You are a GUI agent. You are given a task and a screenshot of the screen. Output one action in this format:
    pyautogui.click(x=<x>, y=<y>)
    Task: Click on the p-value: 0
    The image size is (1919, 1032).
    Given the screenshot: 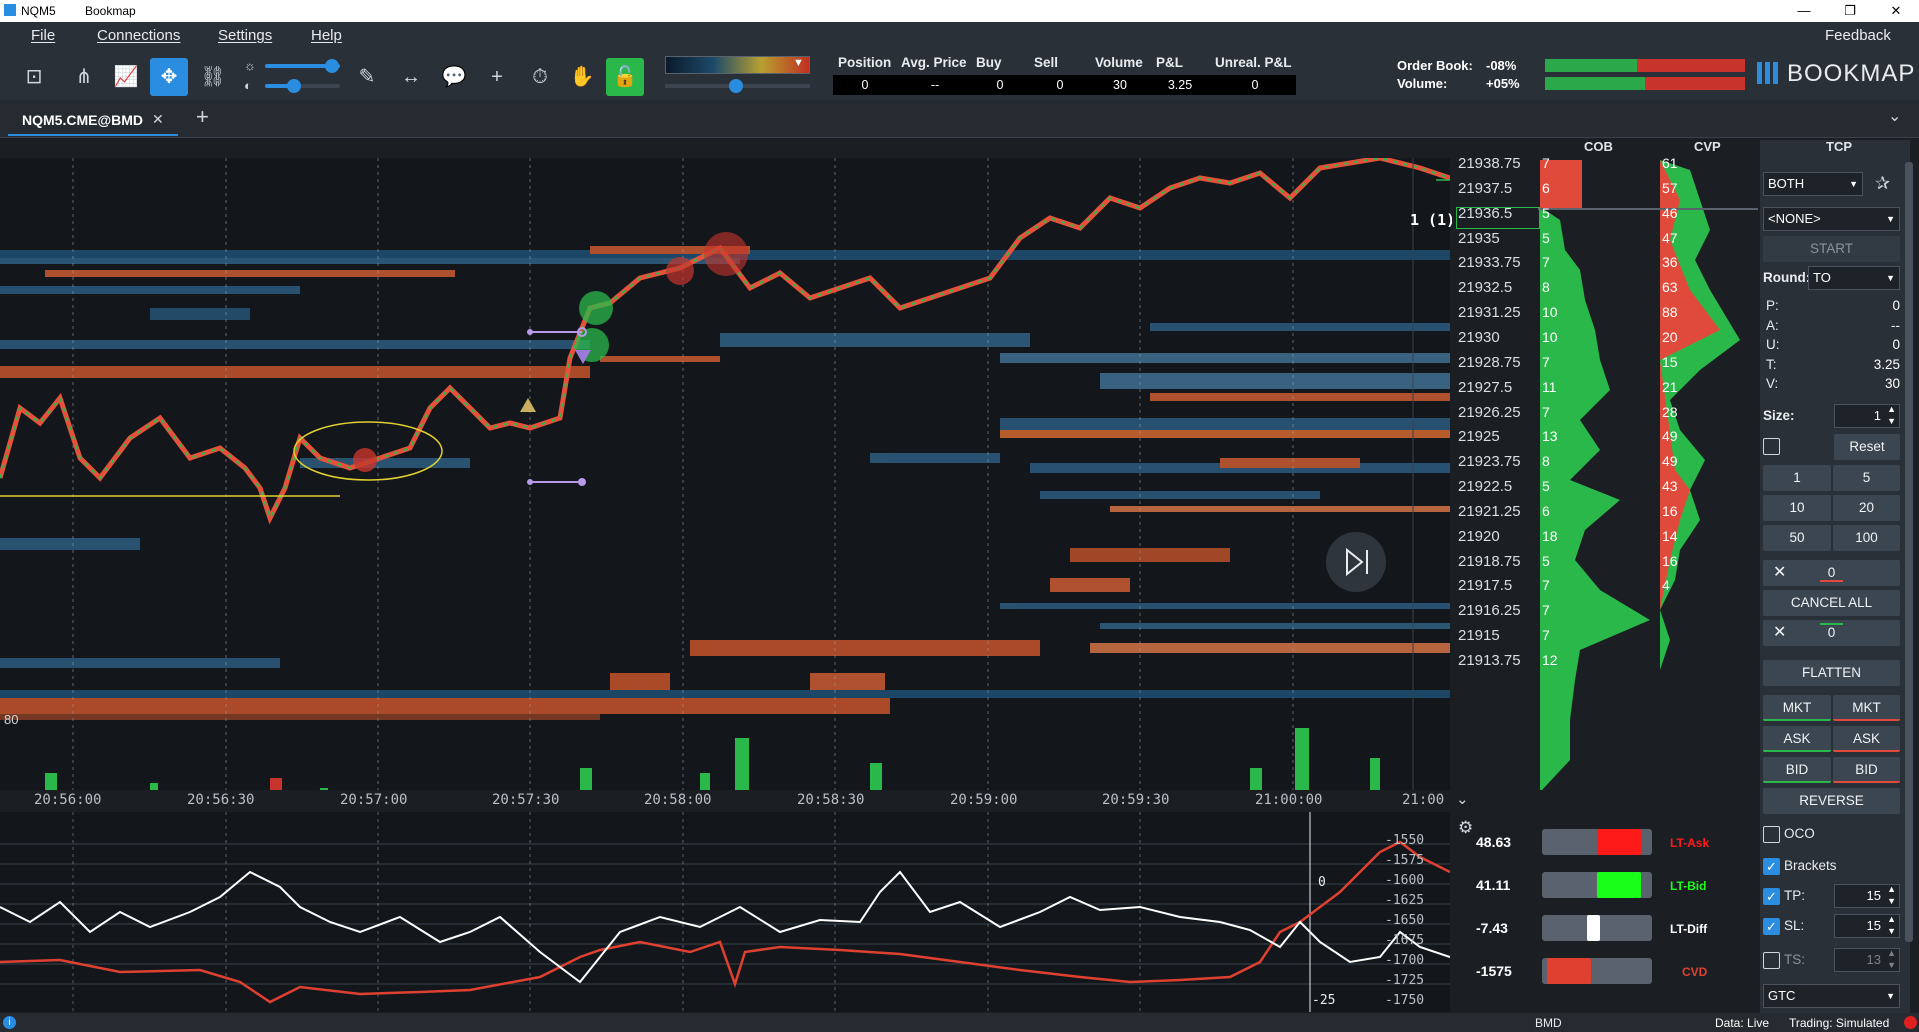 What is the action you would take?
    pyautogui.click(x=1896, y=305)
    